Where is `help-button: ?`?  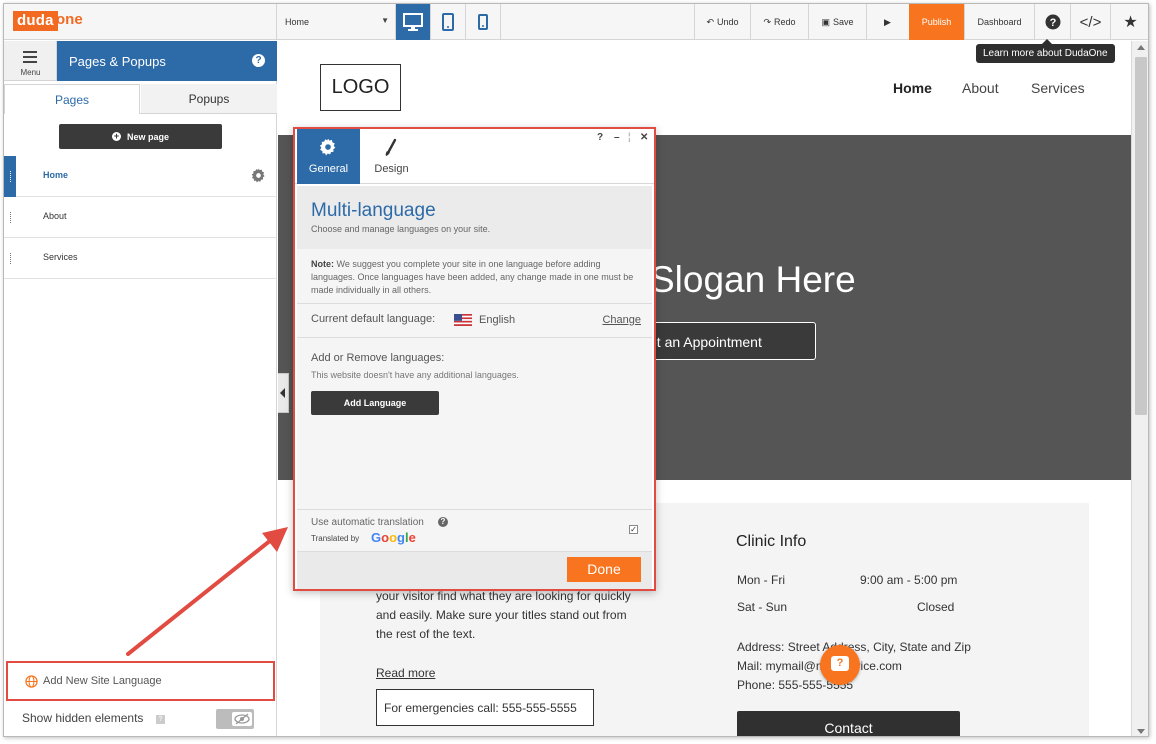 help-button: ? is located at coordinates (1052, 22).